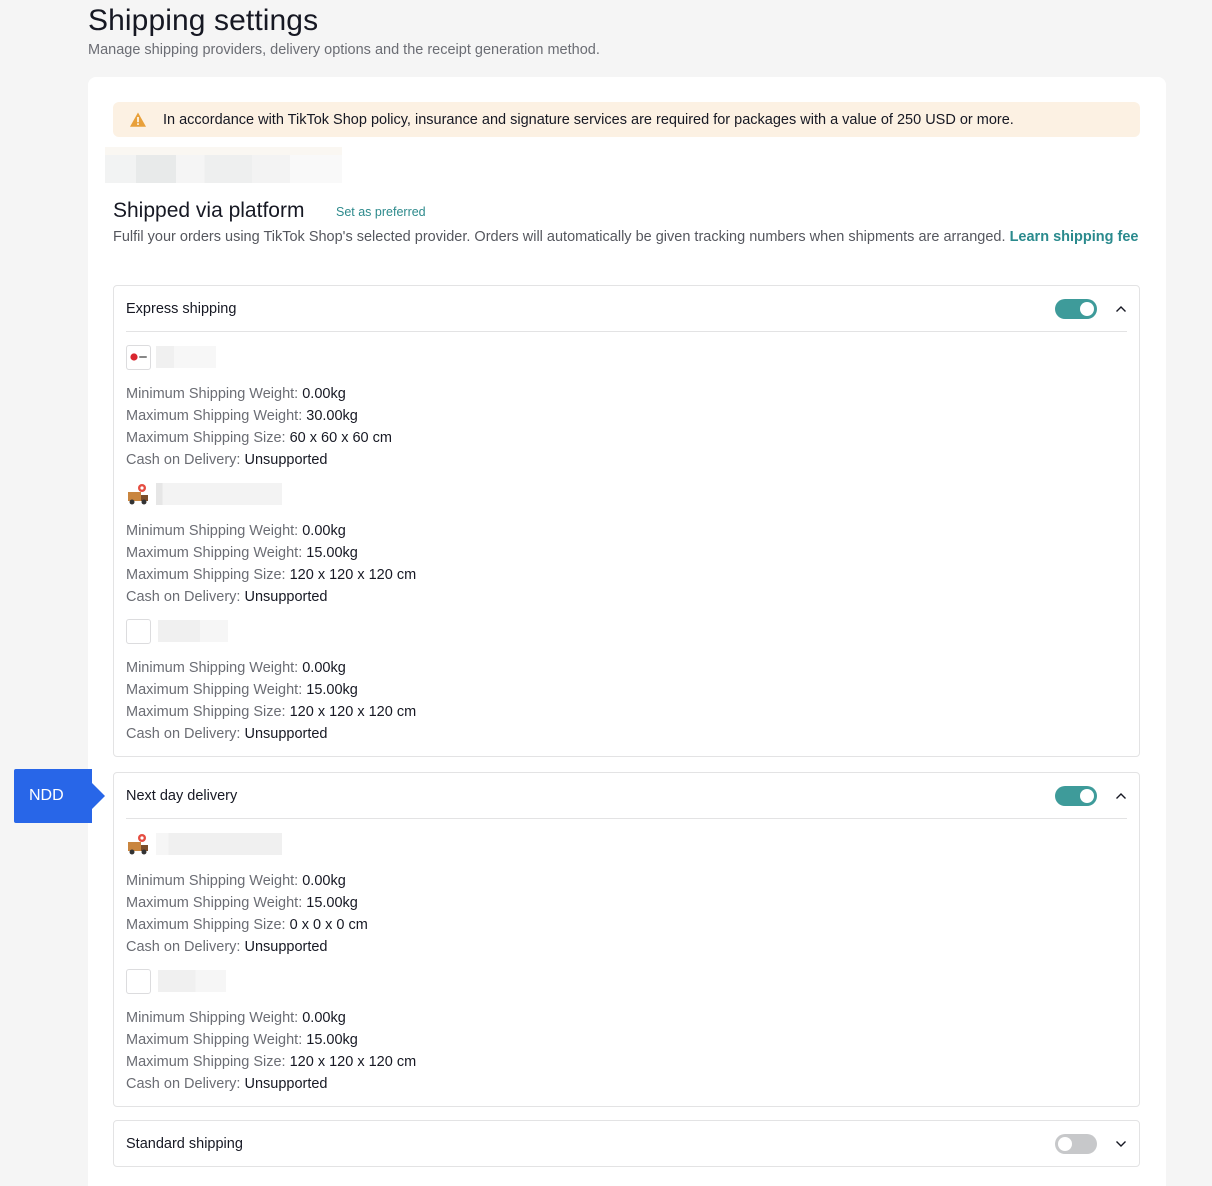  I want to click on next-day-delivery-header: Next day delivery, so click(626, 796).